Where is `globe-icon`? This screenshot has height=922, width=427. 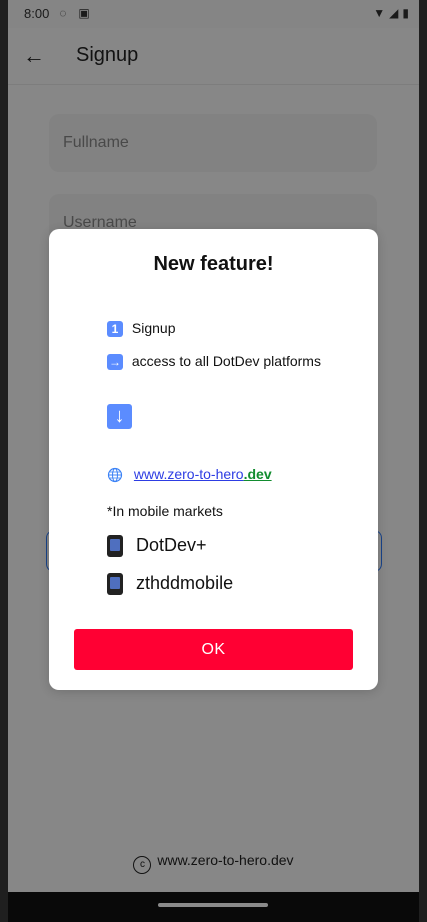 globe-icon is located at coordinates (115, 475).